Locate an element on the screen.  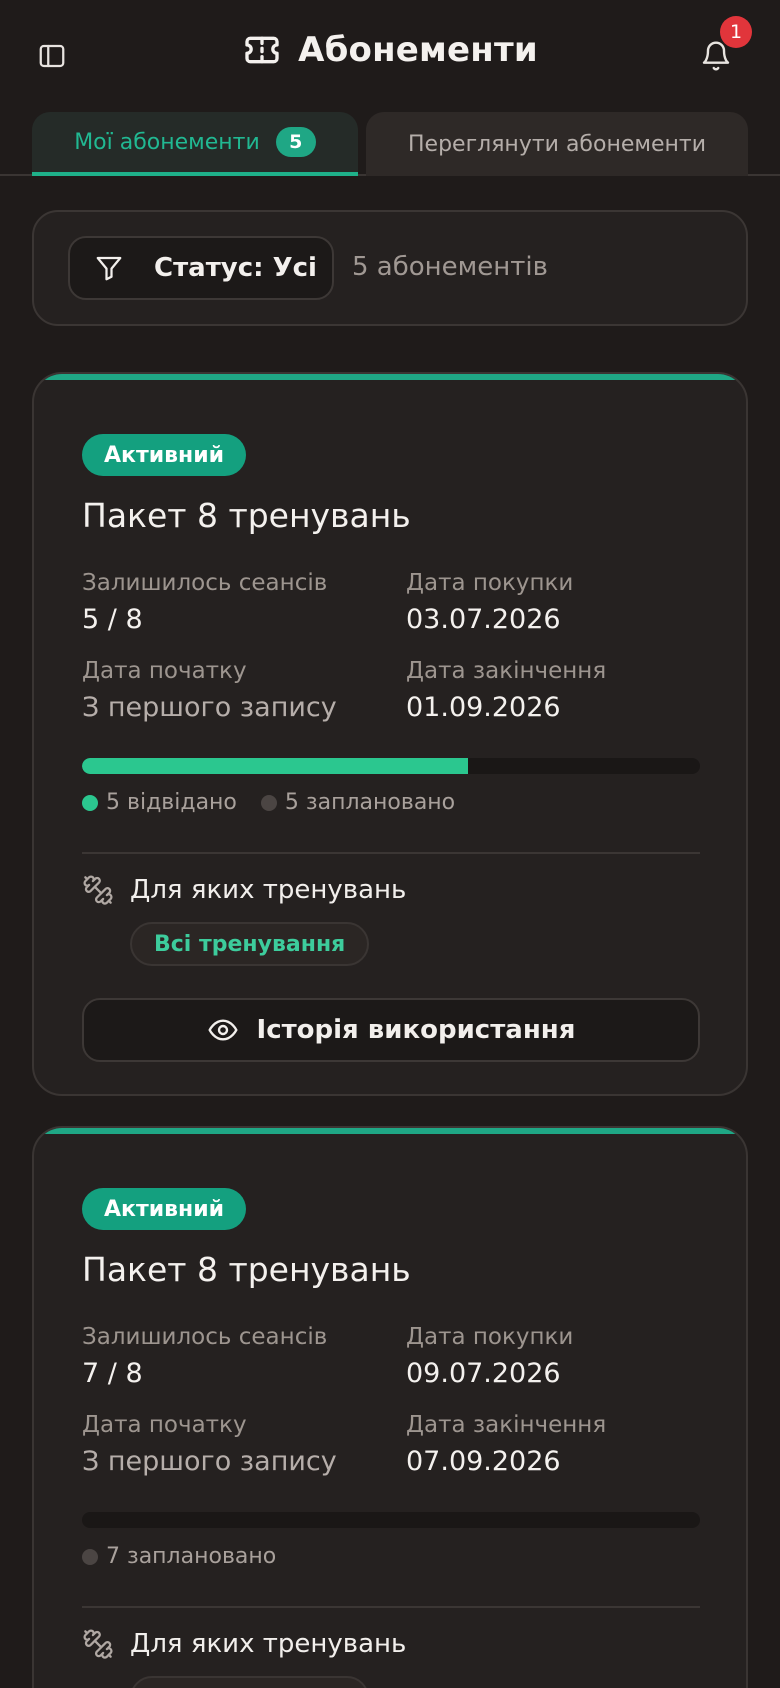
tab-bar: Мої абонементи 5 Переглянути абонементи is located at coordinates (390, 144).